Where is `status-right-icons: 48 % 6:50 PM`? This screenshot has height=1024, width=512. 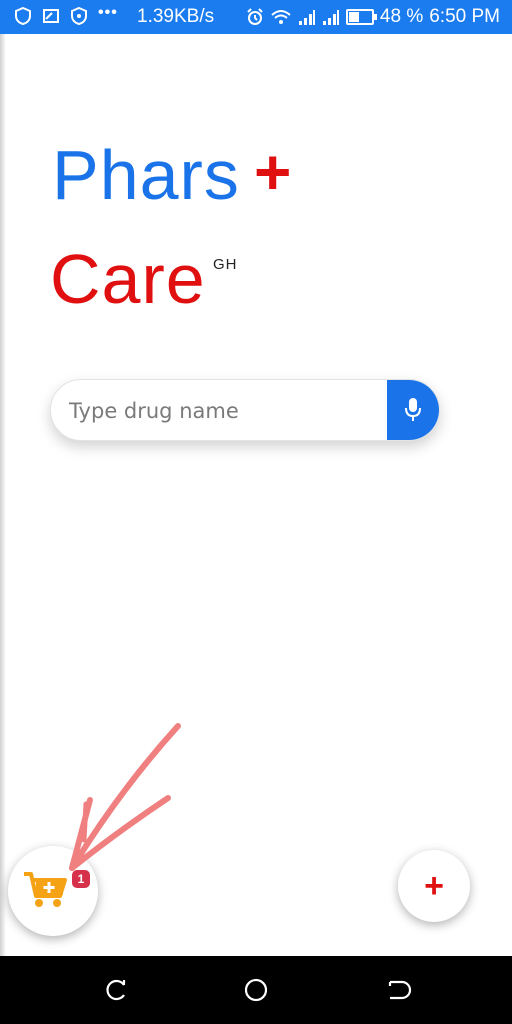
status-right-icons: 48 % 6:50 PM is located at coordinates (373, 17).